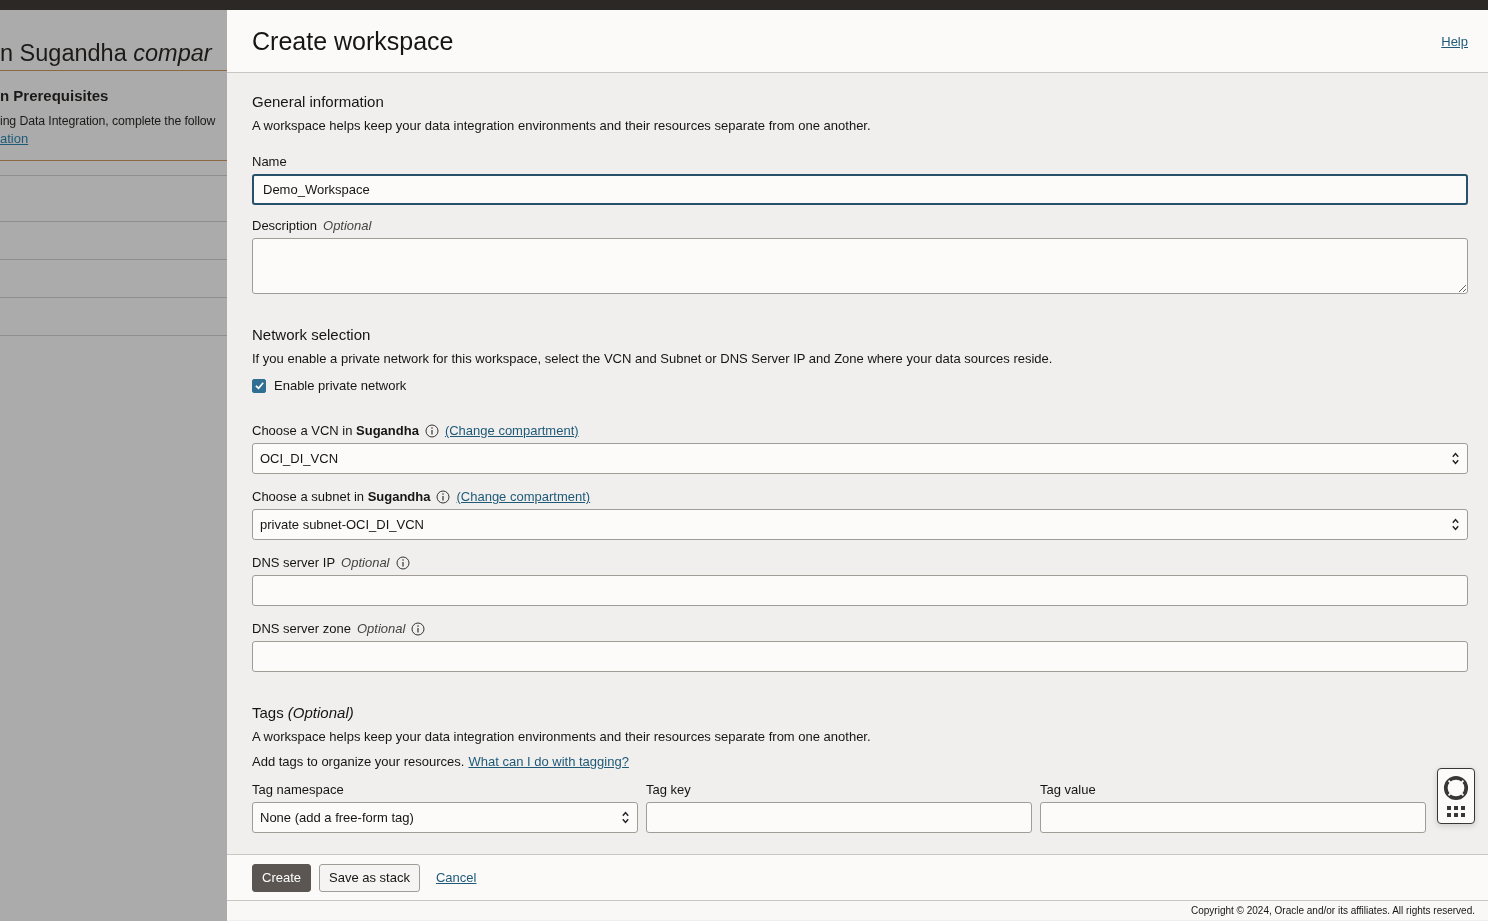  I want to click on field-label: DNS server IP, so click(294, 563).